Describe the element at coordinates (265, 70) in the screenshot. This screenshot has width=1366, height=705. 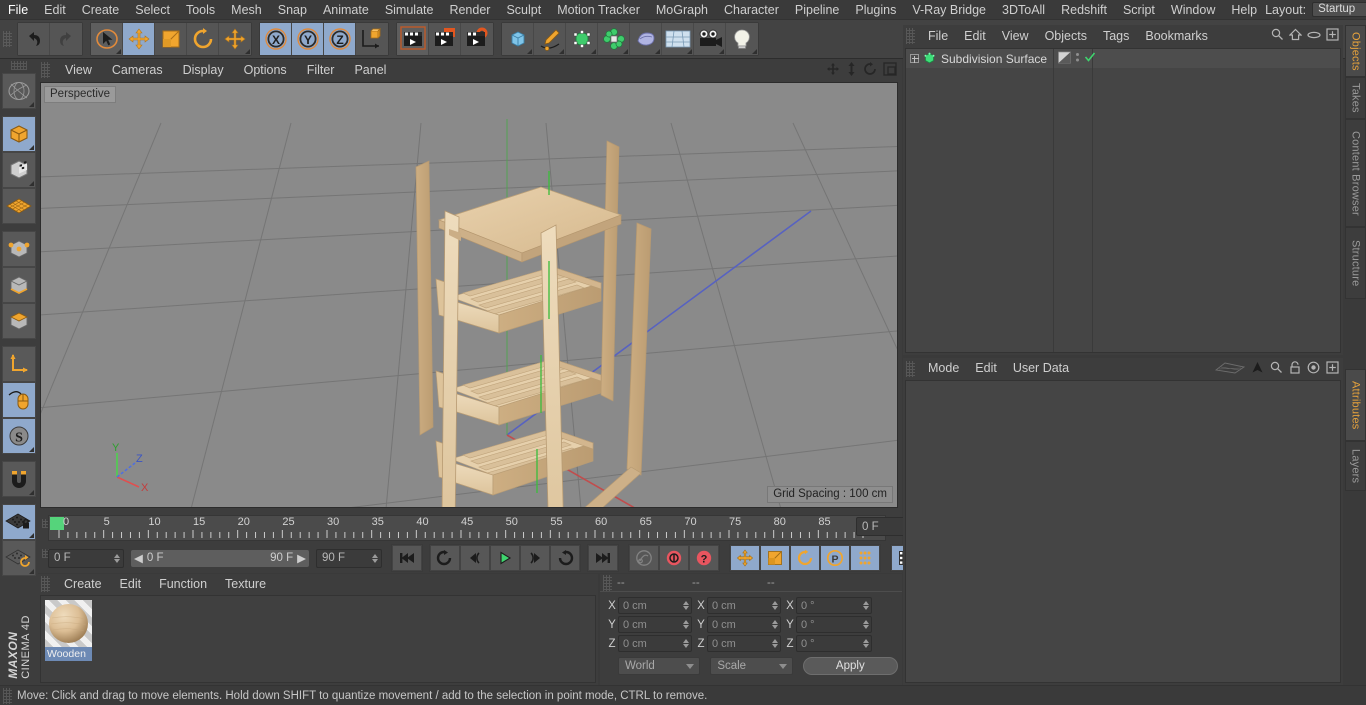
I see `viewport-menu-options: Options` at that location.